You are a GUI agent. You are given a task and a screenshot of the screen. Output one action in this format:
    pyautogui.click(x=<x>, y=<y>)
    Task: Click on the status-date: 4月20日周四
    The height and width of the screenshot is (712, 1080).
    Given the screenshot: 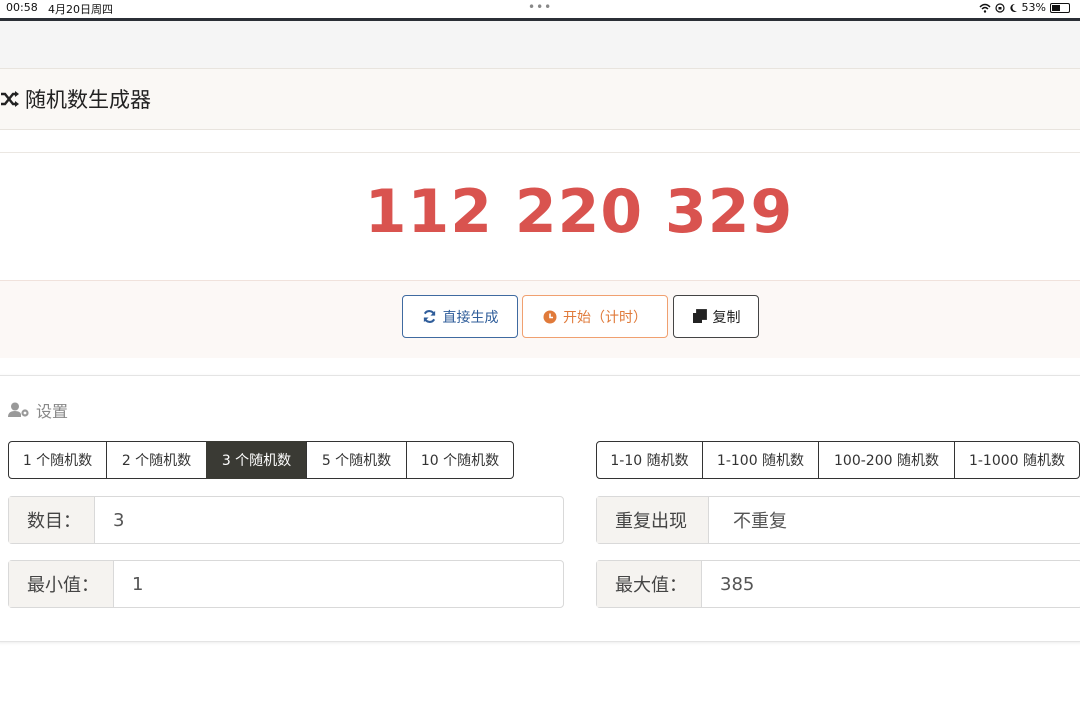 What is the action you would take?
    pyautogui.click(x=80, y=9)
    